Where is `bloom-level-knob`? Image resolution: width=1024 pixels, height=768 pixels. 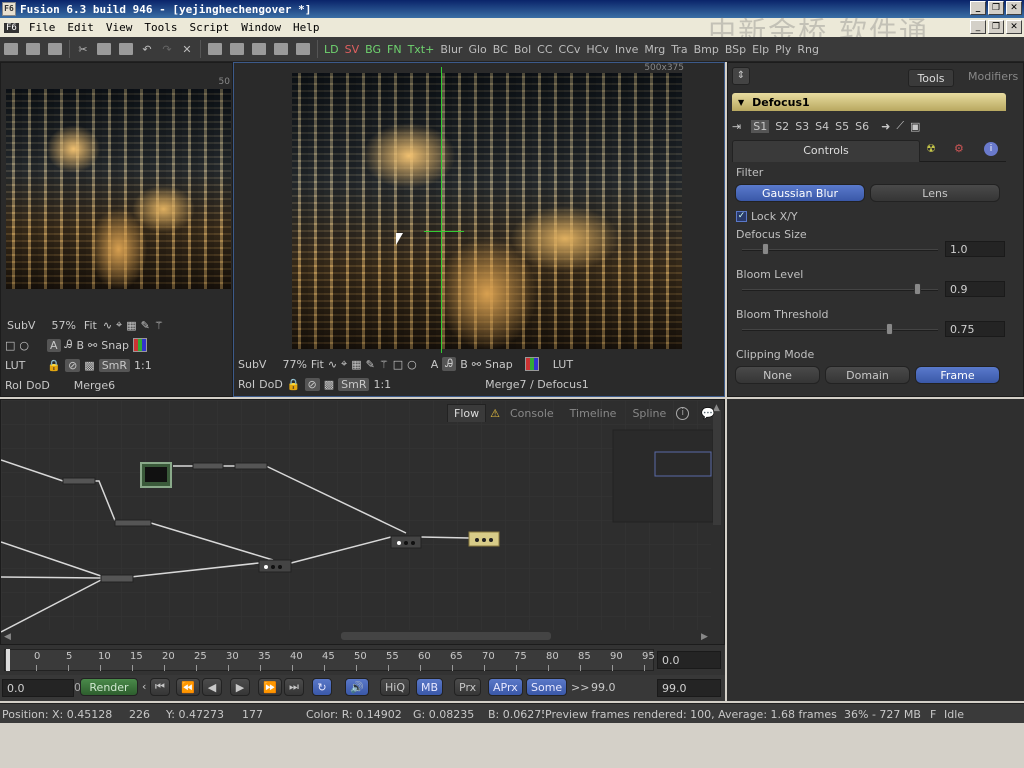 bloom-level-knob is located at coordinates (917, 289).